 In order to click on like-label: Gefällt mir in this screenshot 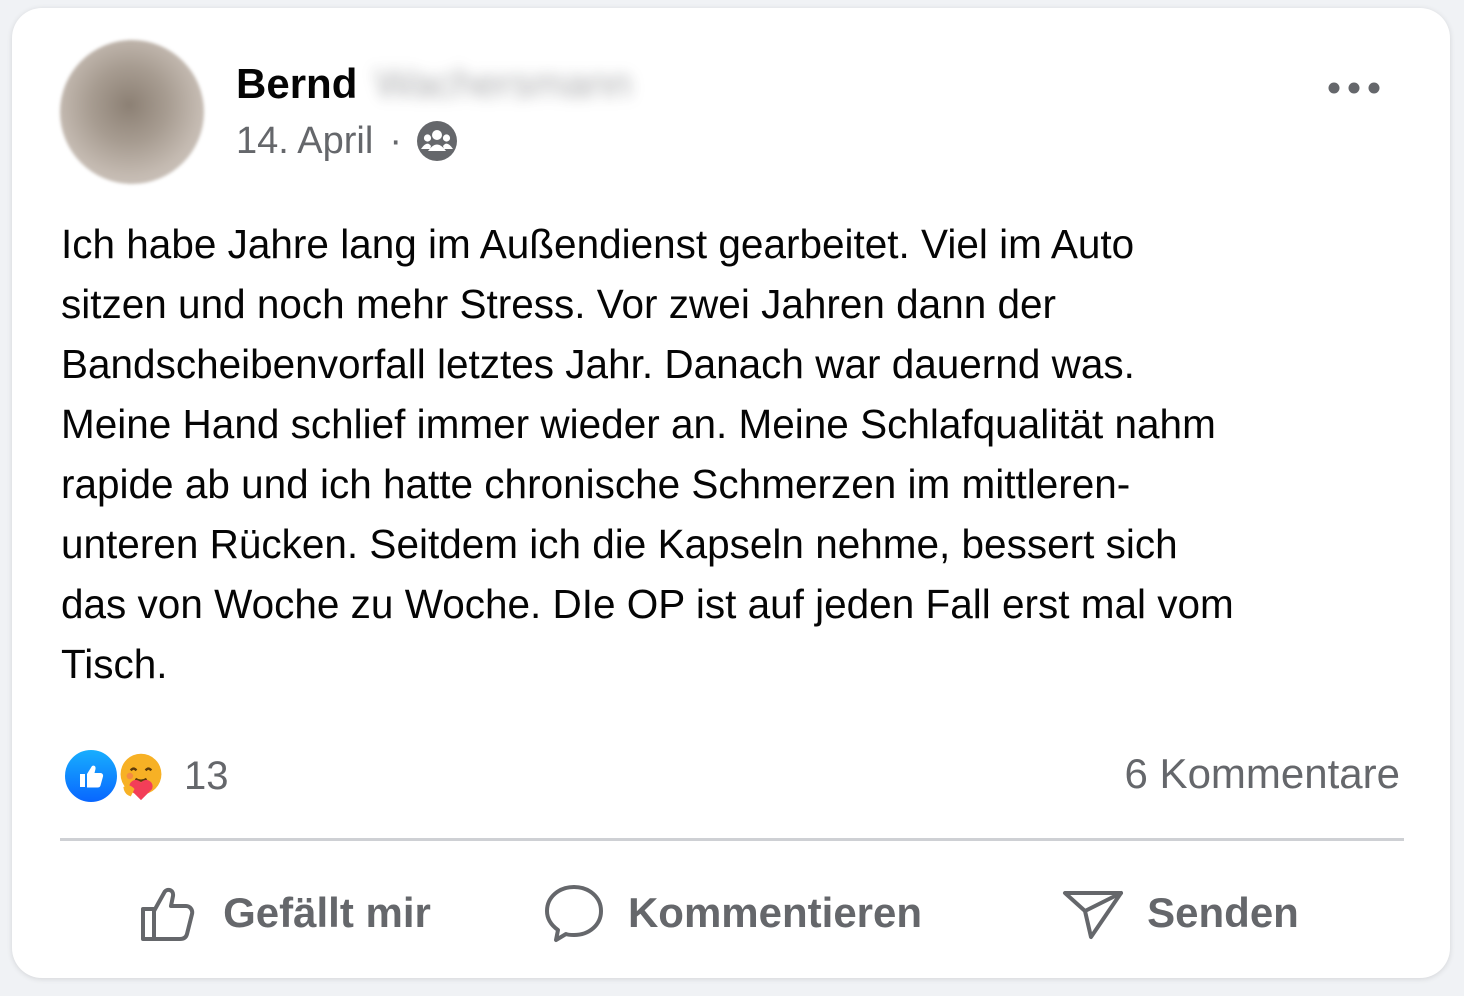, I will do `click(327, 912)`.